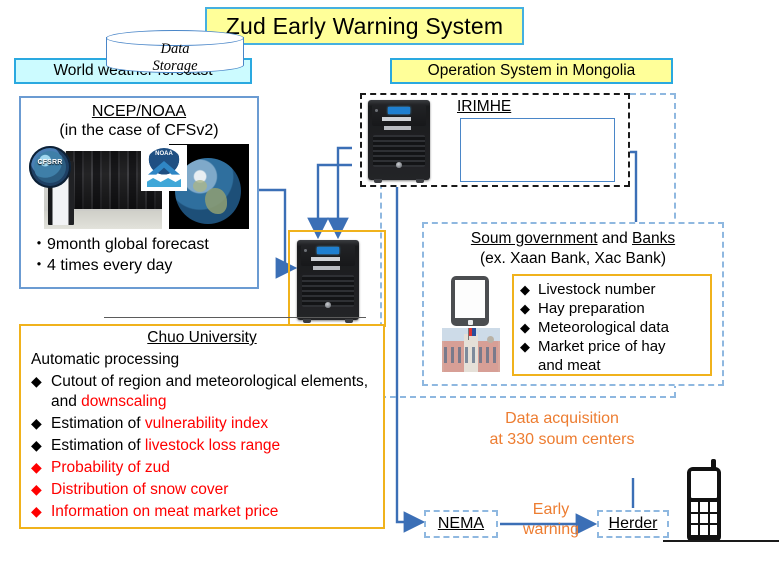 This screenshot has width=781, height=562. I want to click on data-acquisition-line-1: Data acquisition, so click(562, 418).